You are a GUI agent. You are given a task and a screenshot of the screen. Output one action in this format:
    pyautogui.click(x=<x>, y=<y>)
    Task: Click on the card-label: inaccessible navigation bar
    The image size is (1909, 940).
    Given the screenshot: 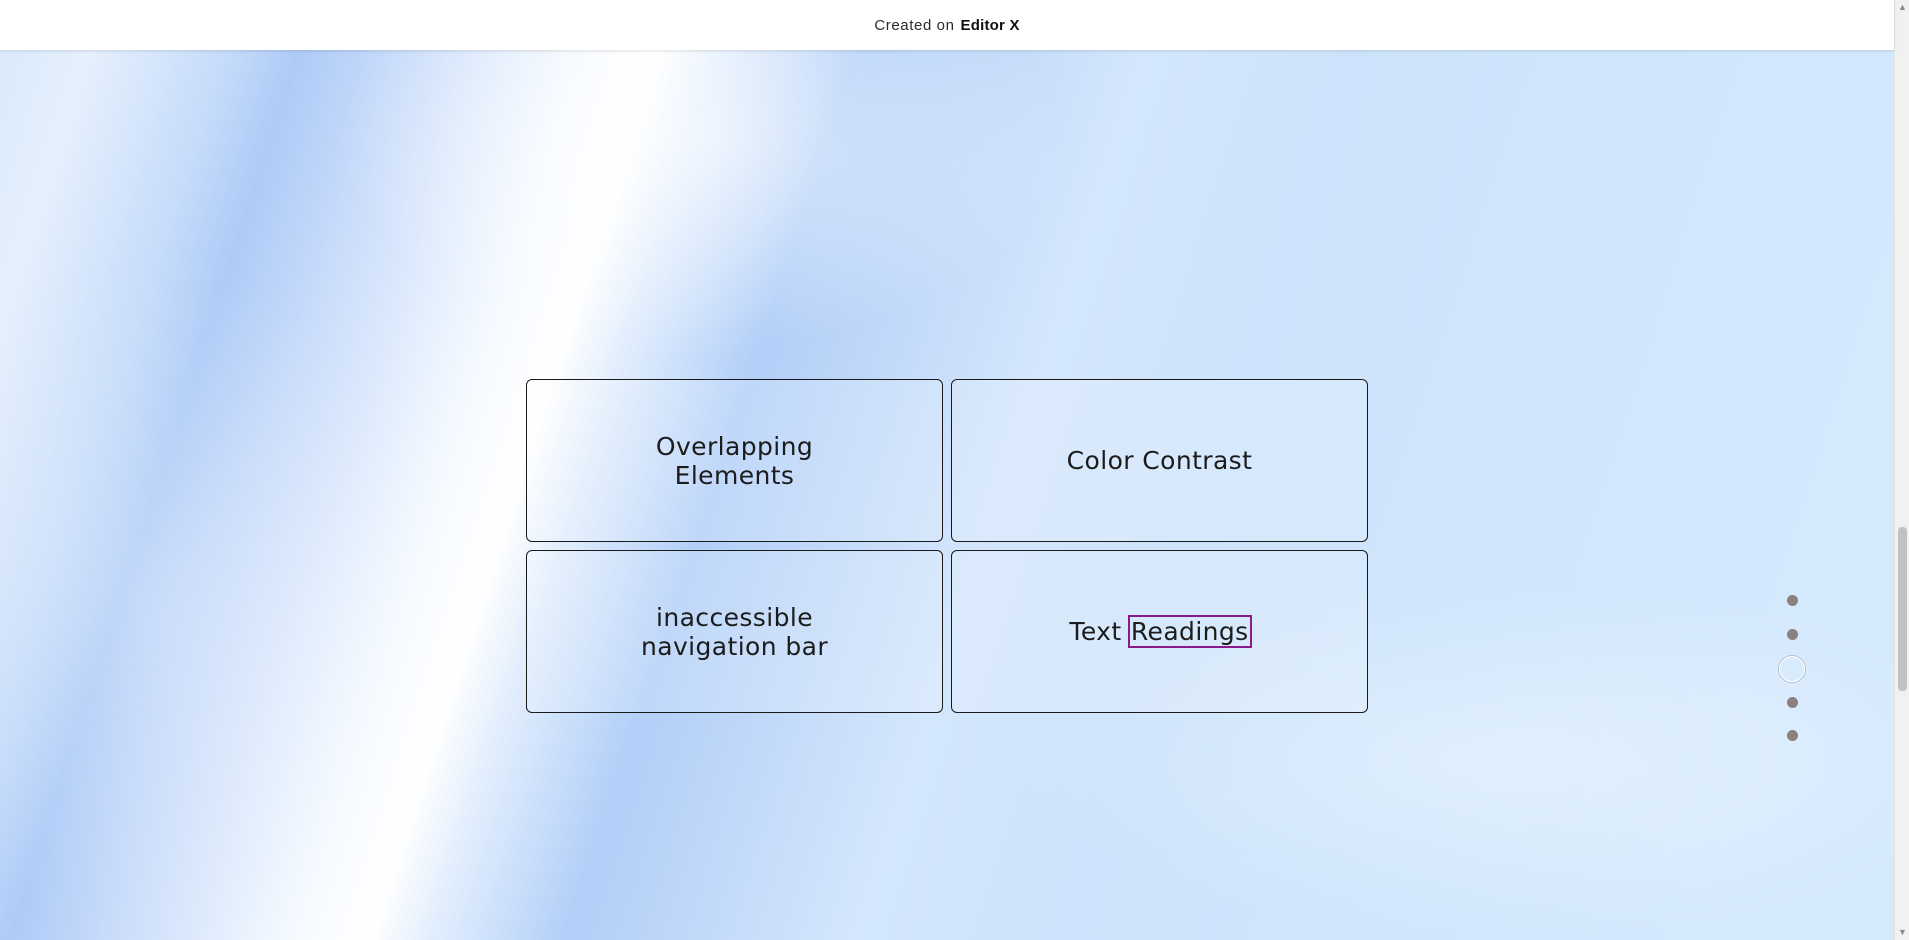 What is the action you would take?
    pyautogui.click(x=734, y=631)
    